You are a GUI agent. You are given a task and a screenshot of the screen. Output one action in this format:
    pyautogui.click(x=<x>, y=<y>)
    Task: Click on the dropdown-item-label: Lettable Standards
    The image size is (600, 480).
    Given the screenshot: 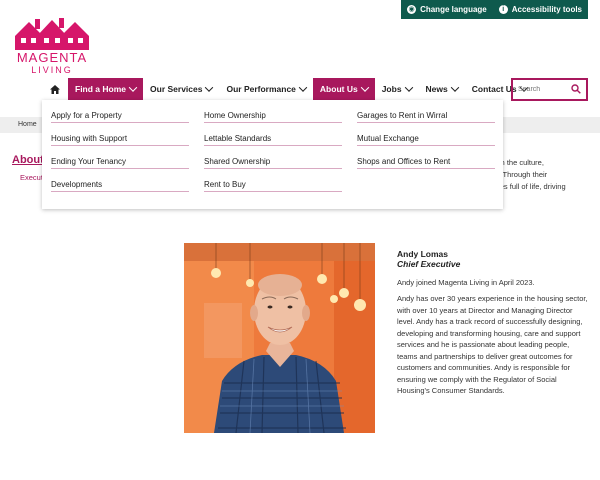 What is the action you would take?
    pyautogui.click(x=238, y=138)
    